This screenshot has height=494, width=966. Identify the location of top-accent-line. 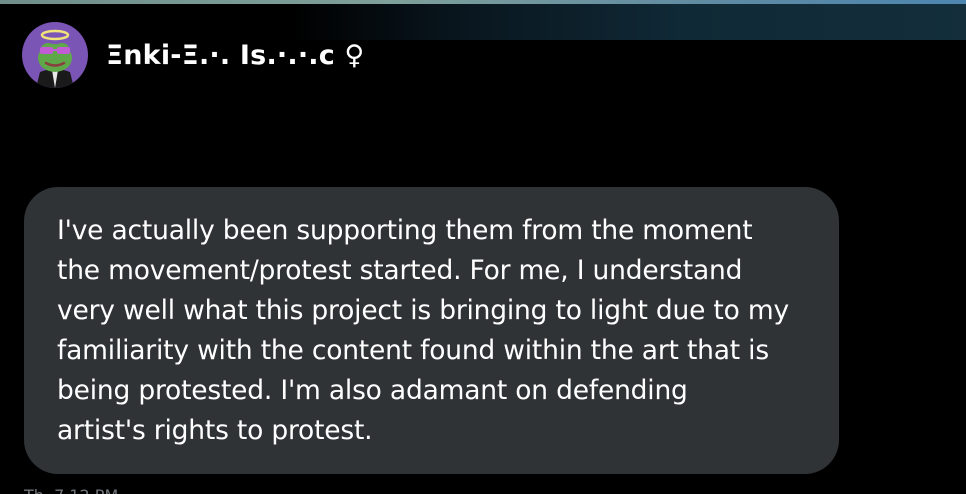
(483, 2).